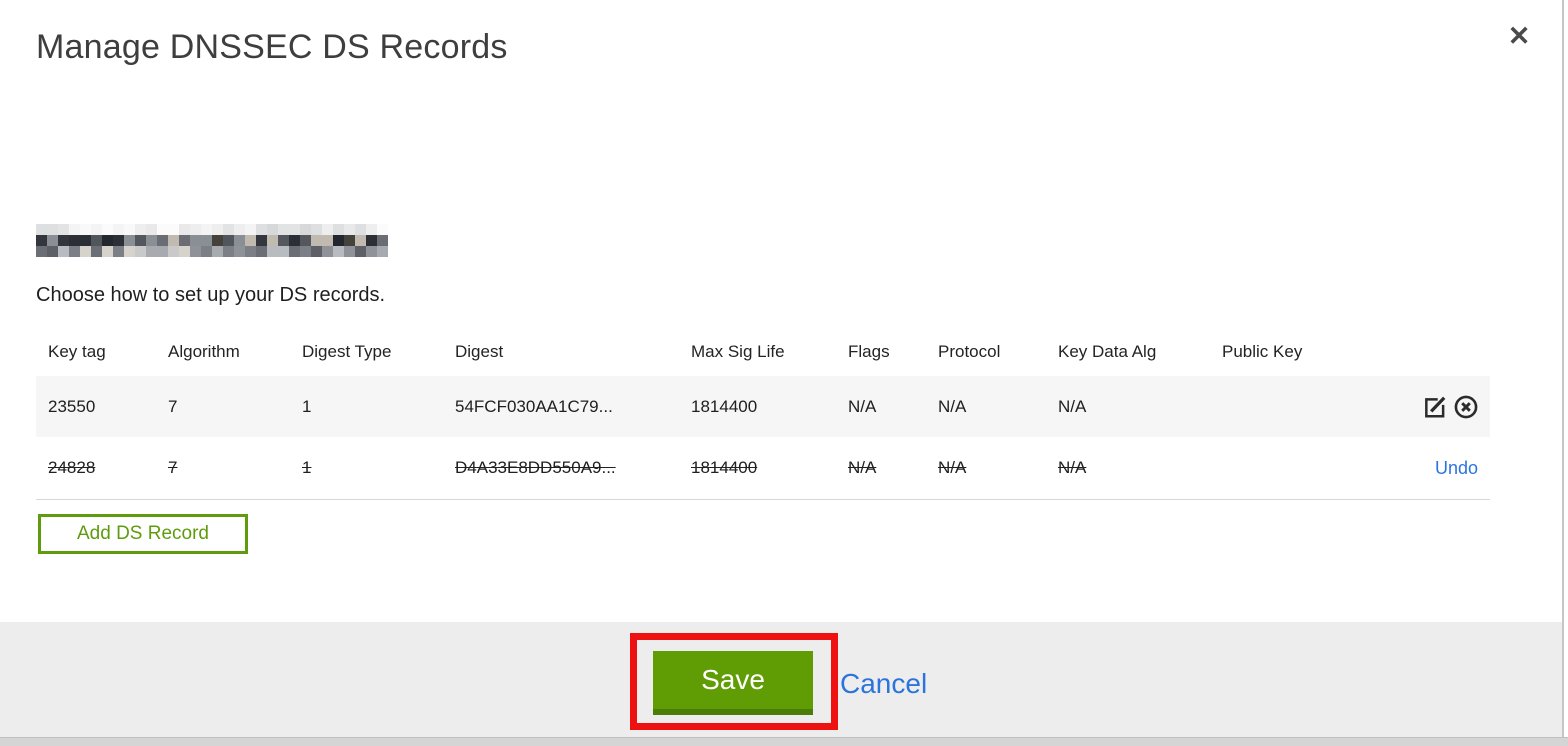  I want to click on save-button: Save, so click(733, 683).